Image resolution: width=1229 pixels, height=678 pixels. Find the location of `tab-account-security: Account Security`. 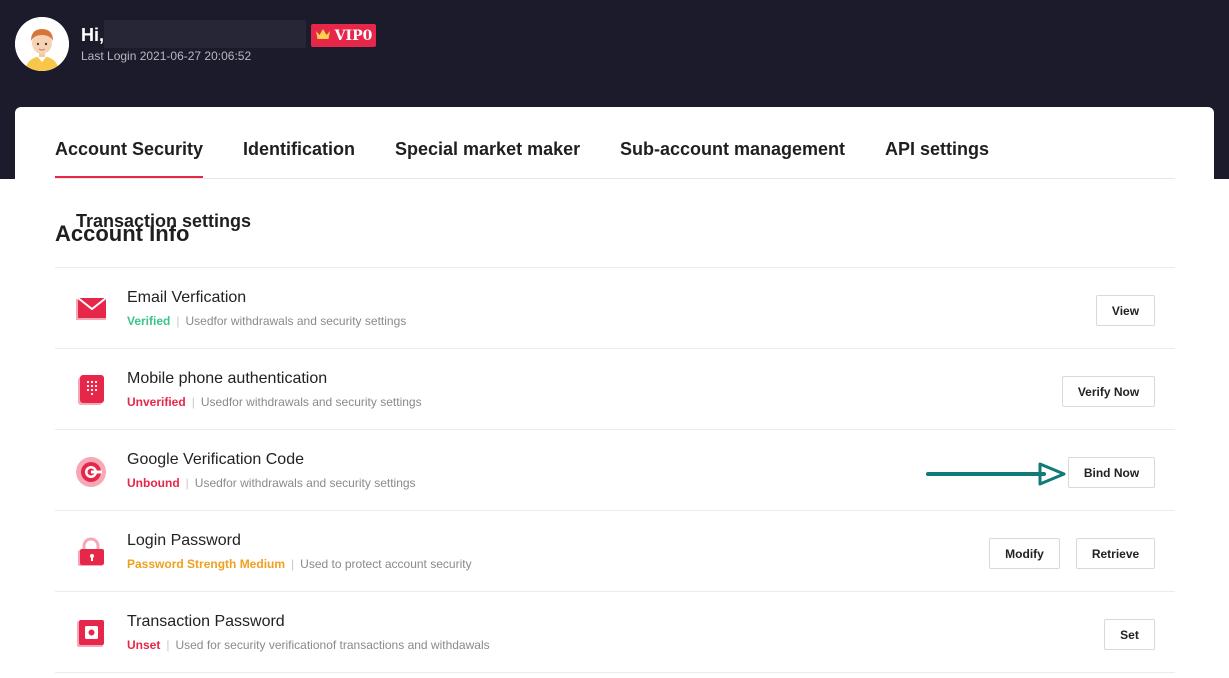

tab-account-security: Account Security is located at coordinates (129, 159).